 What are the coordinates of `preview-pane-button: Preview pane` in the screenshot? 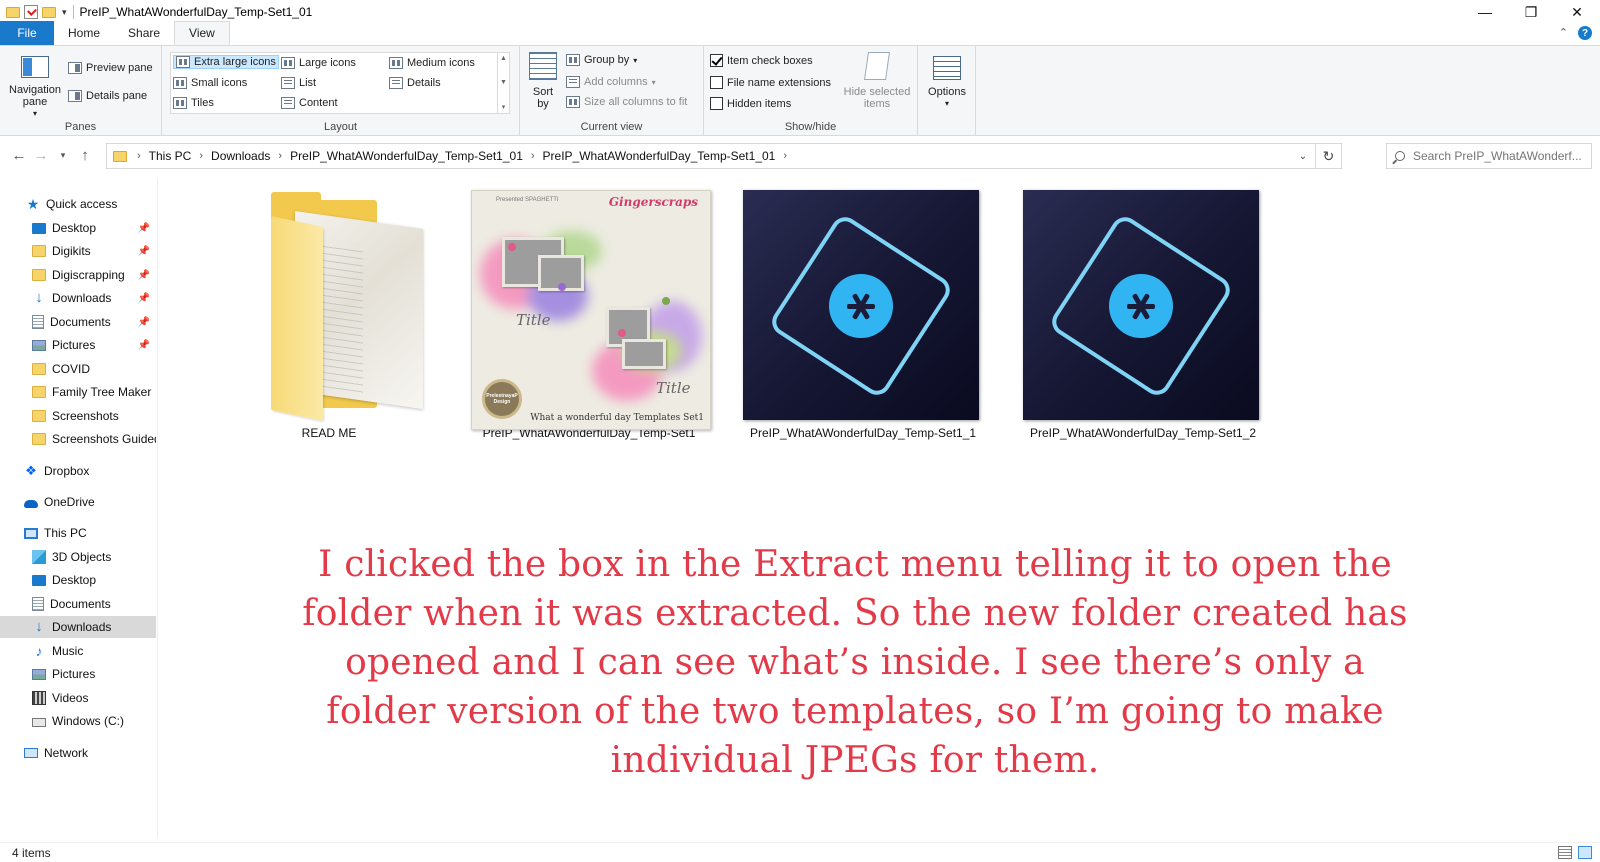 It's located at (110, 68).